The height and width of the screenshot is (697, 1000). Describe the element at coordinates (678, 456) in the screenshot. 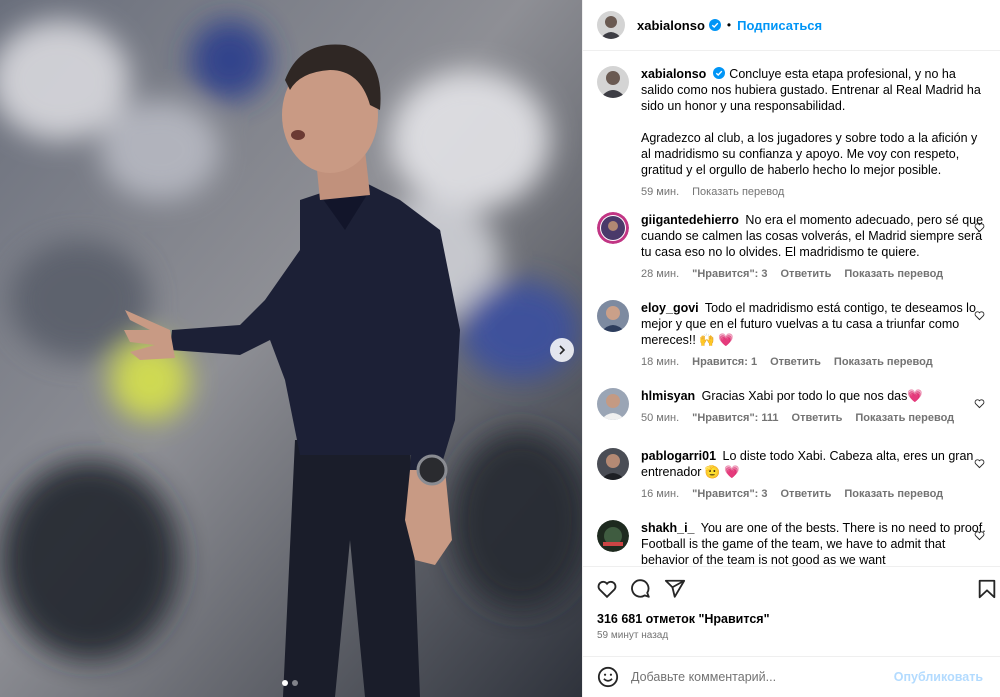

I see `comment-username: pablogarri01` at that location.